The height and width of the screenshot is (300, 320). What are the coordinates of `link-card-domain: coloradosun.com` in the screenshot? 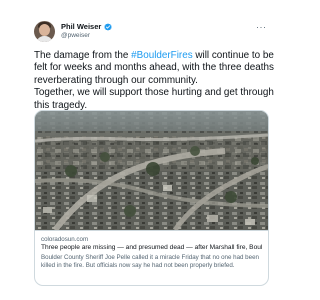 It's located at (65, 239).